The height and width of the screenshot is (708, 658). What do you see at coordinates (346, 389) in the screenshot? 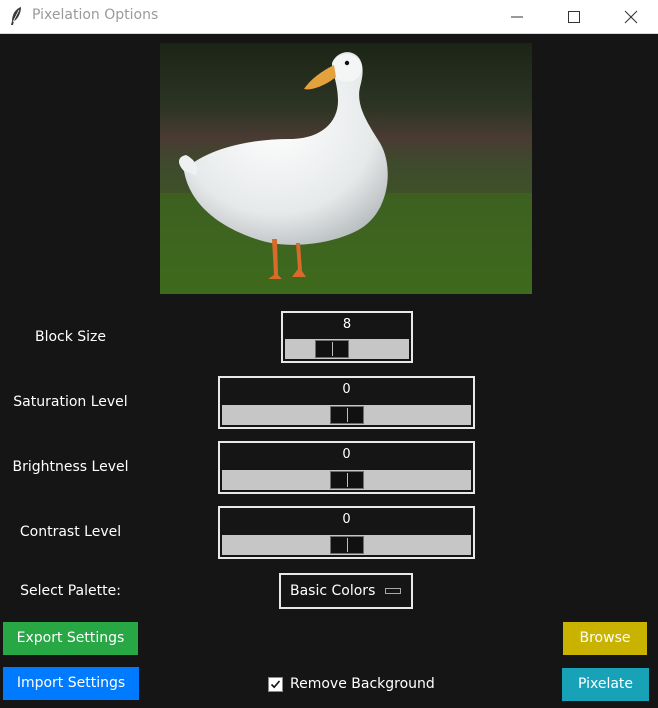
I see `saturation-value: 0` at bounding box center [346, 389].